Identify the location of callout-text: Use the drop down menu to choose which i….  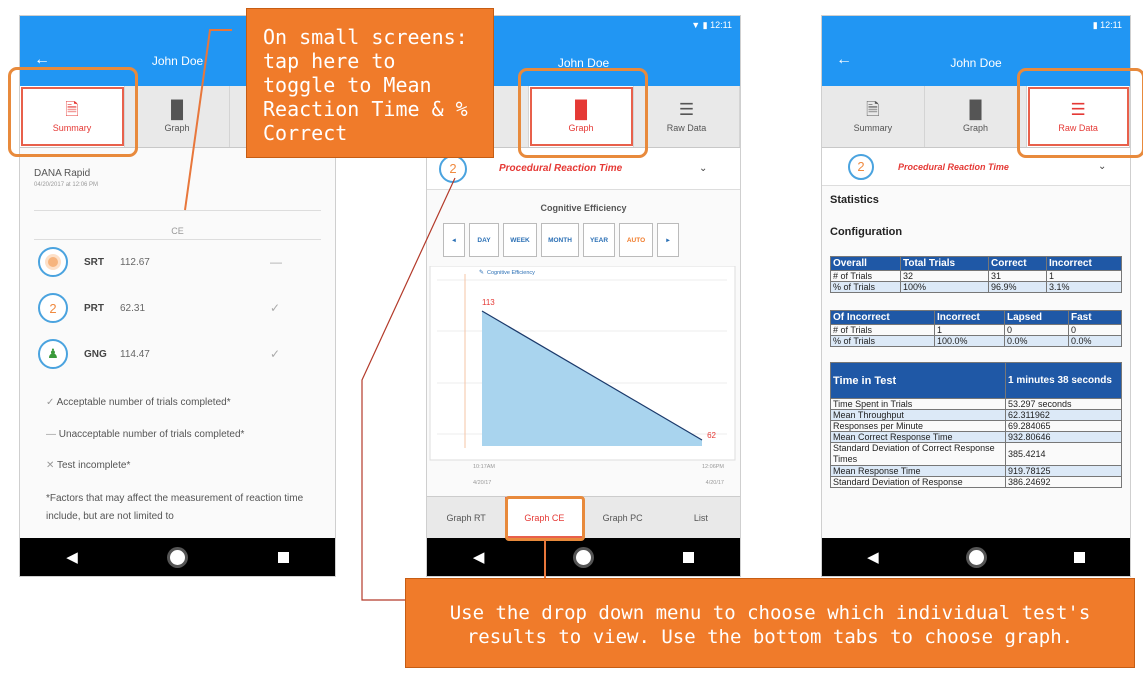
(770, 625).